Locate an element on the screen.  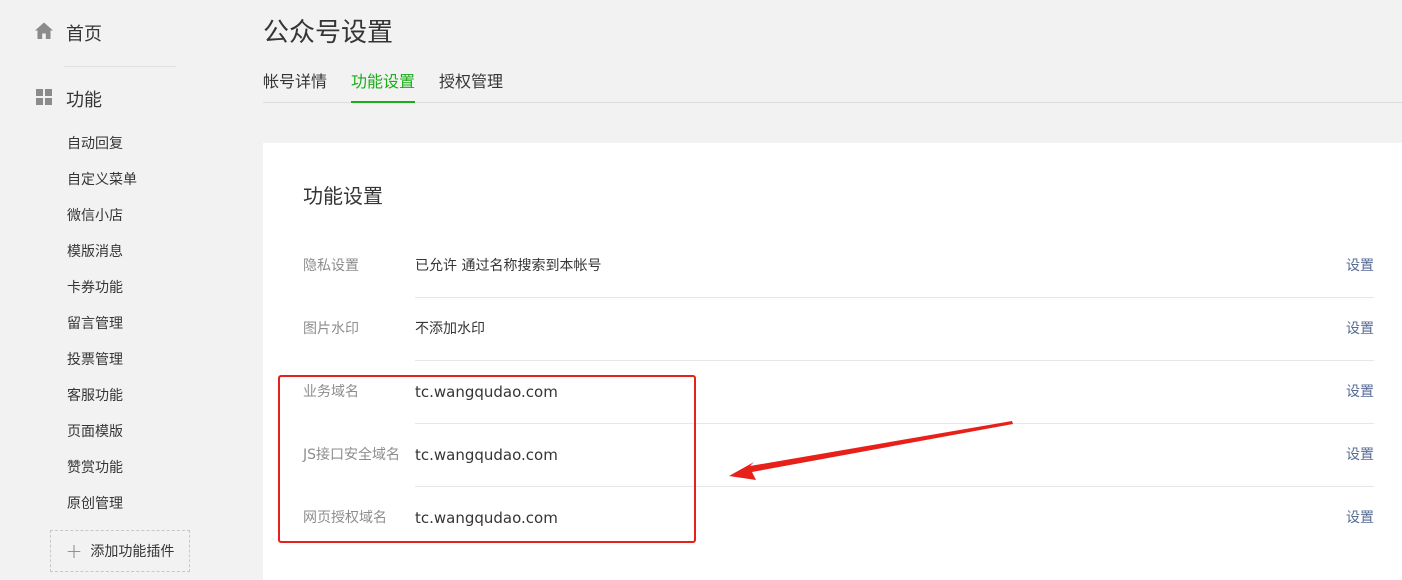
sidebar-item-template-message: 模版消息 is located at coordinates (102, 252).